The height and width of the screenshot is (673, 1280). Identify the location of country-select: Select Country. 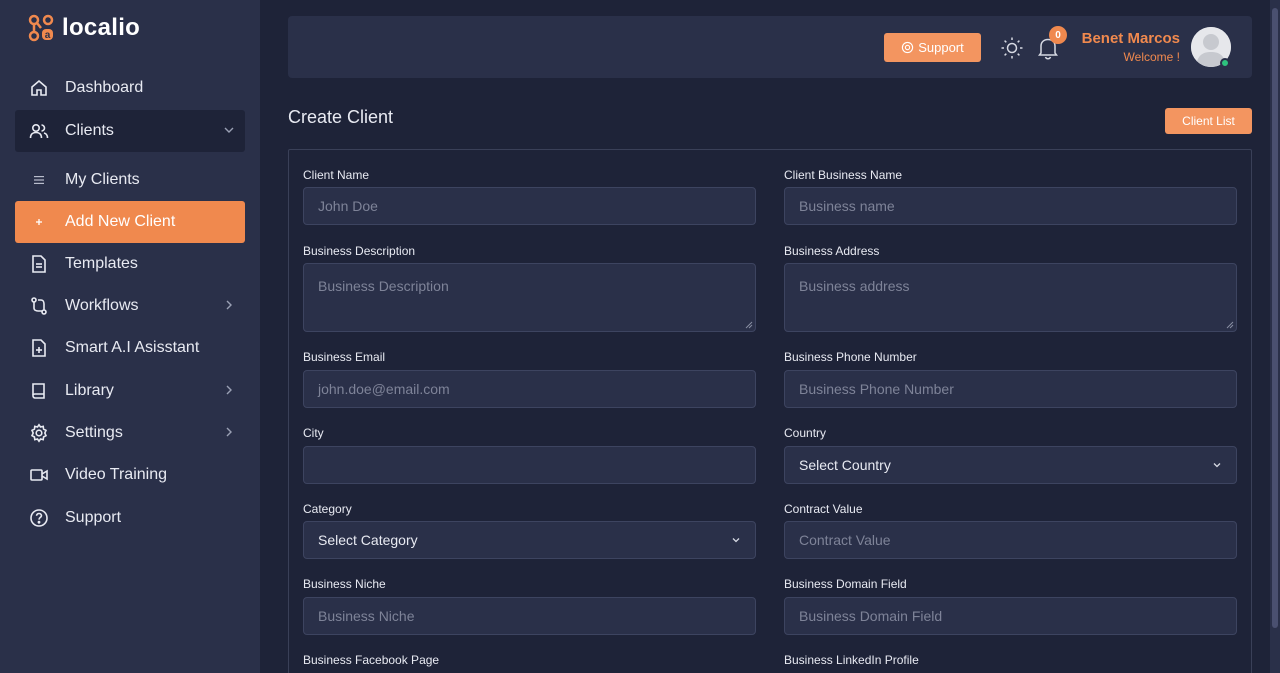
(1010, 465).